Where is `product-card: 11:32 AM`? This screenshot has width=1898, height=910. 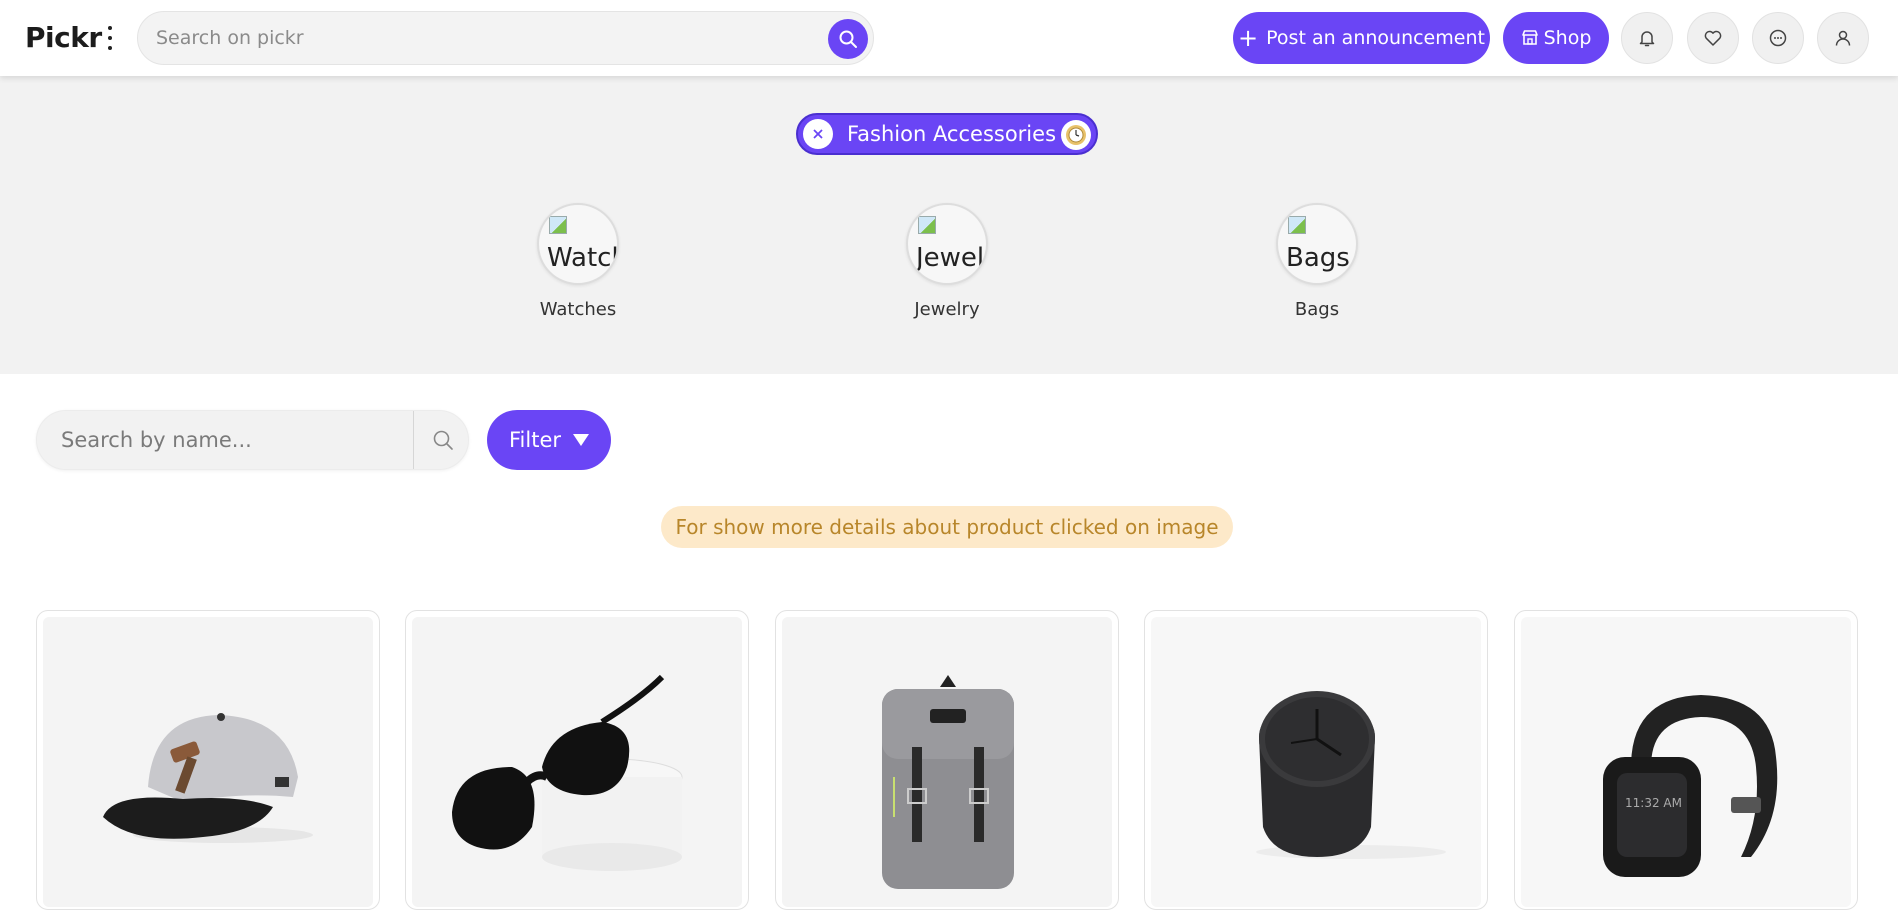
product-card: 11:32 AM is located at coordinates (1686, 760).